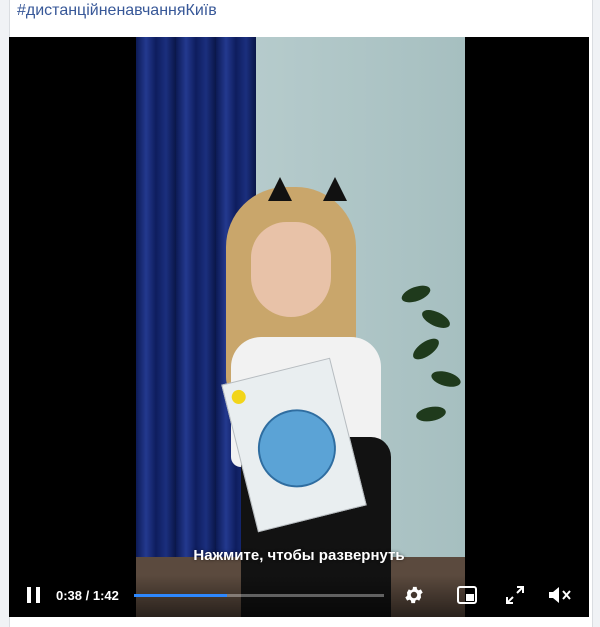  Describe the element at coordinates (560, 595) in the screenshot. I see `volume-muted-icon` at that location.